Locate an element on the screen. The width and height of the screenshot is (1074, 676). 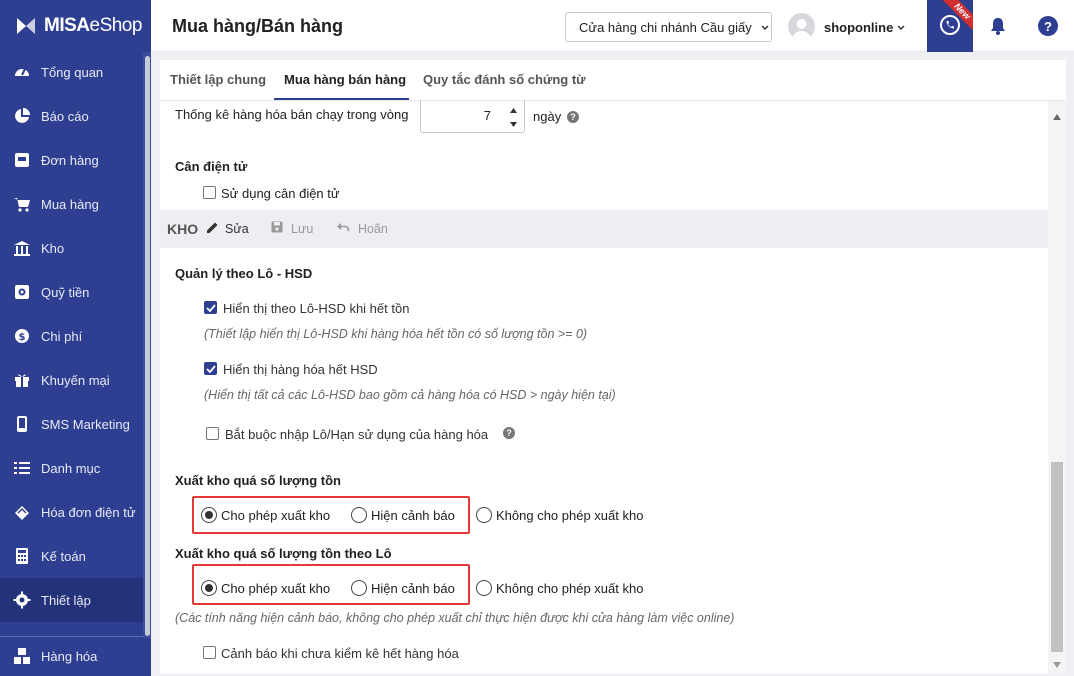
call-button: New is located at coordinates (950, 26).